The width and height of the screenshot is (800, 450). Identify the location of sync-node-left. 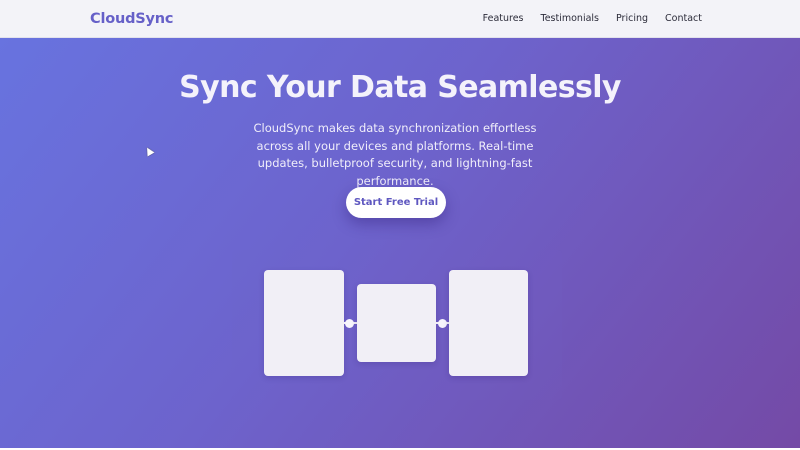
(304, 323).